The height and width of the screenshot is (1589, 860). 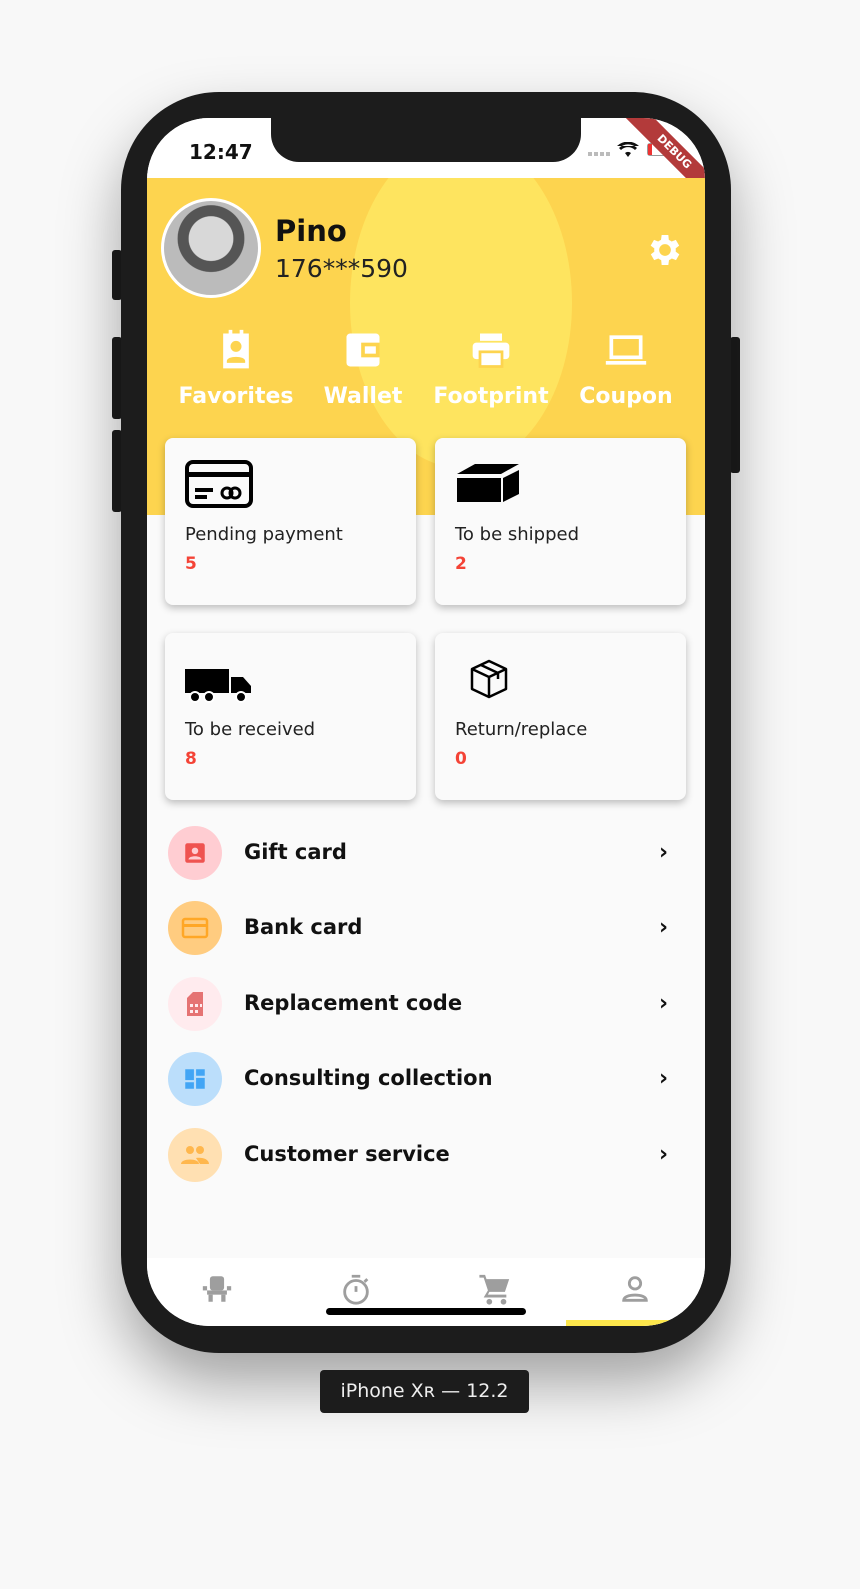 I want to click on cart-icon, so click(x=495, y=1289).